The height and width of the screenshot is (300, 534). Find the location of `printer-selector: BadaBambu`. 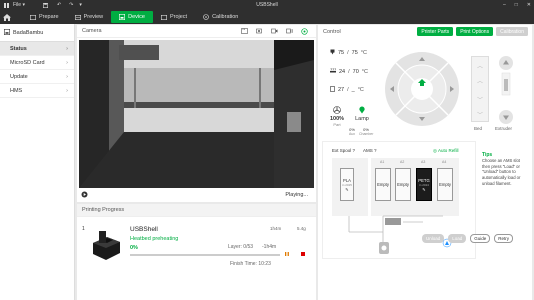

printer-selector: BadaBambu is located at coordinates (37, 33).